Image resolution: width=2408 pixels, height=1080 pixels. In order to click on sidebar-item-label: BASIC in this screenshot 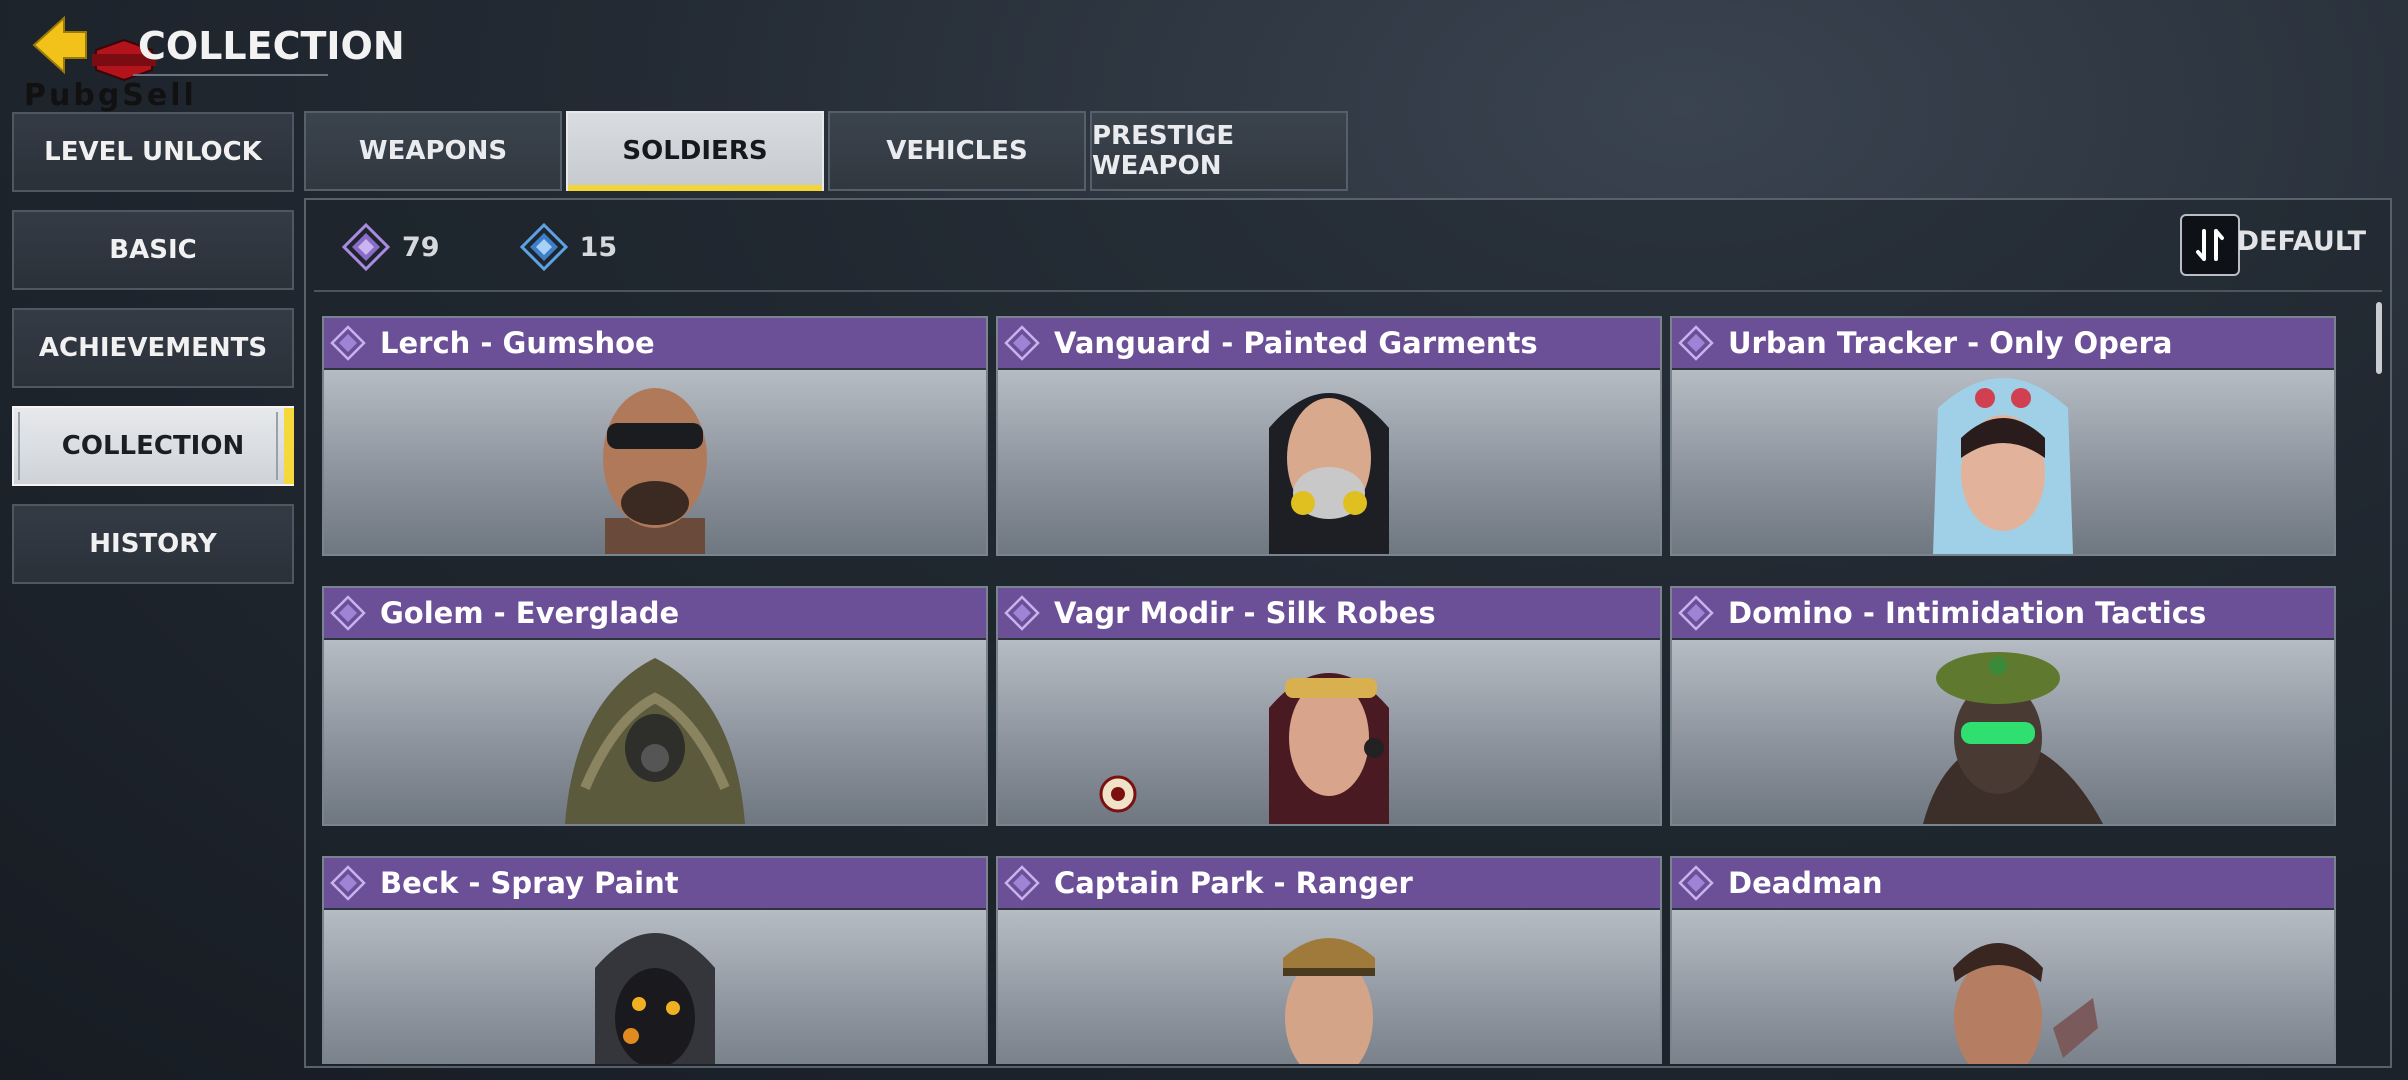, I will do `click(153, 250)`.